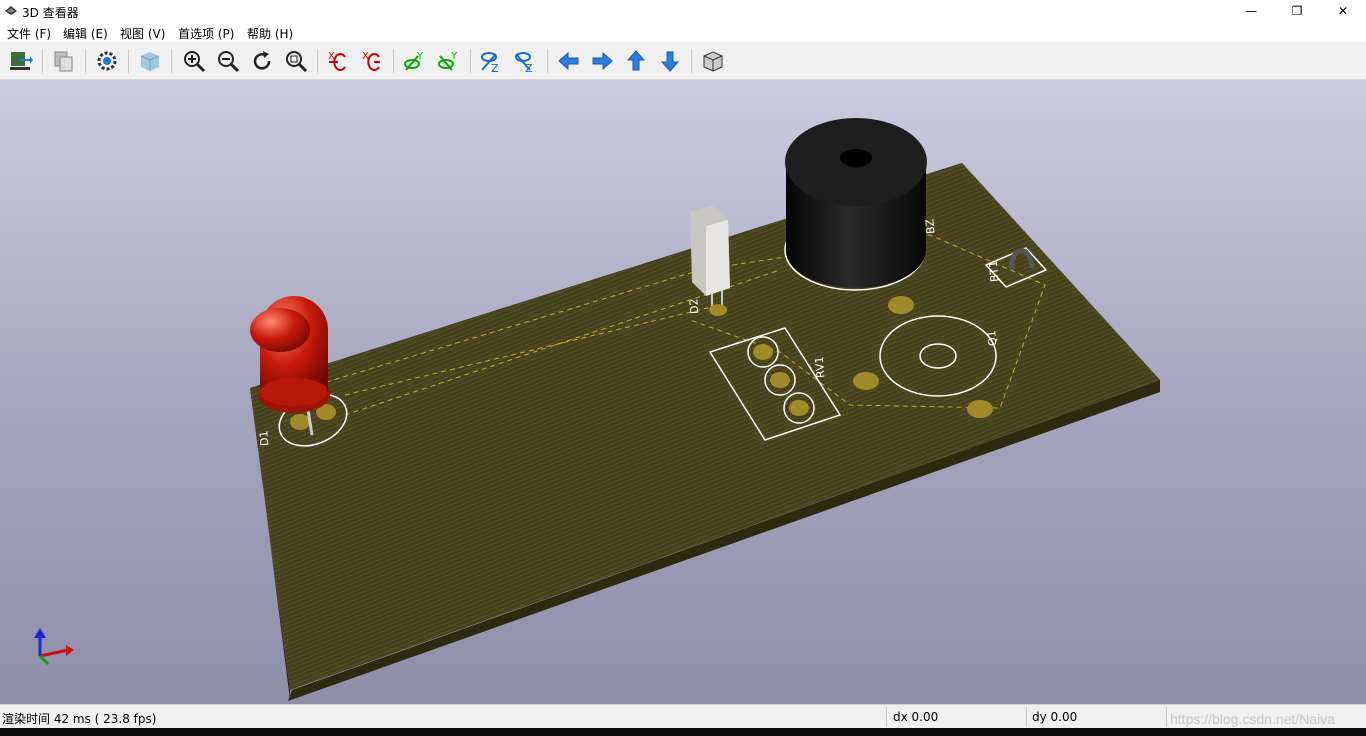 This screenshot has height=736, width=1366. What do you see at coordinates (270, 33) in the screenshot?
I see `menu-help: 帮助 (H)` at bounding box center [270, 33].